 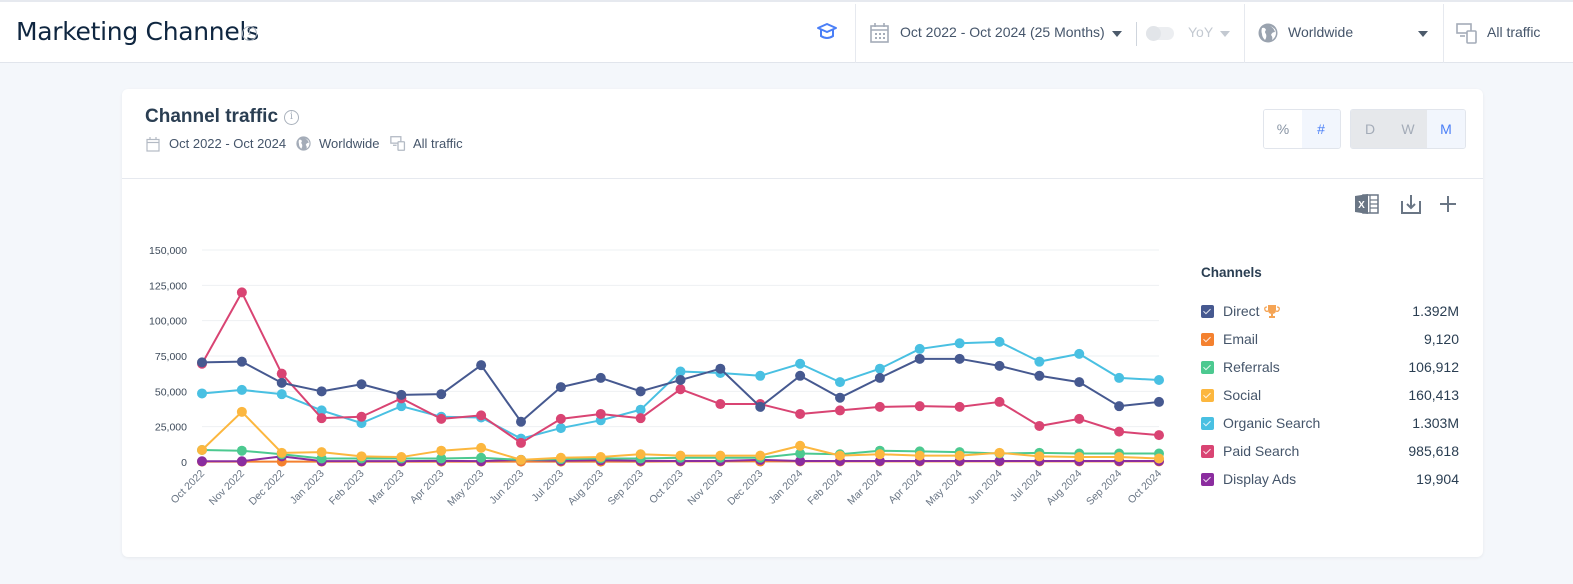 I want to click on legend-item-direct: Direct 1.392M, so click(x=1330, y=311).